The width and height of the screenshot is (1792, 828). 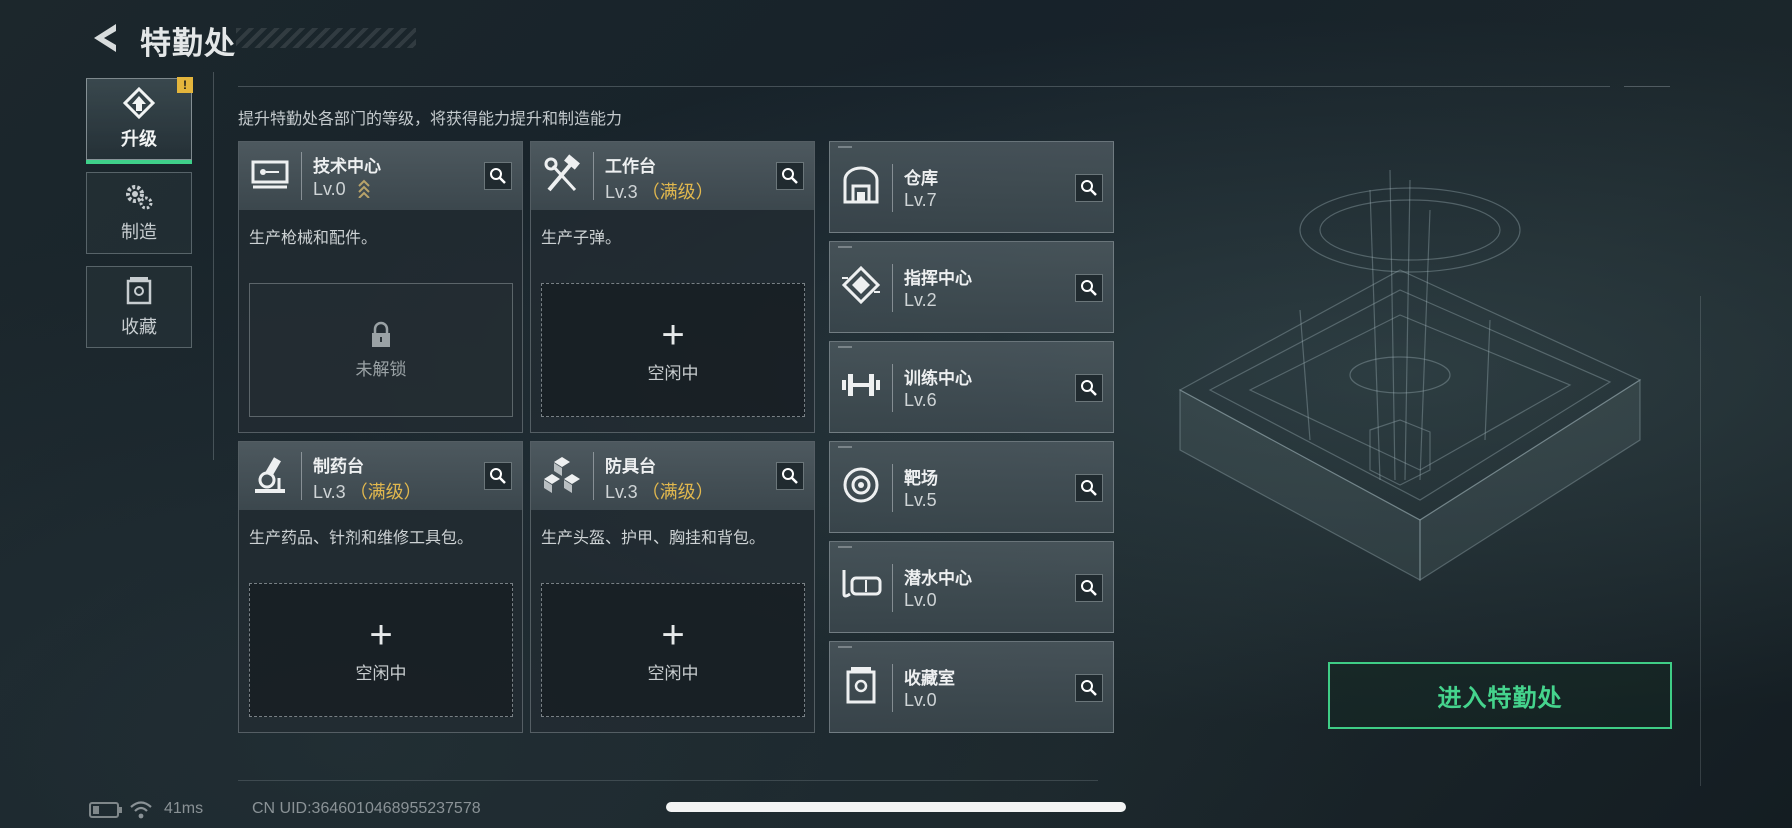 I want to click on collection-room-icon, so click(x=861, y=685).